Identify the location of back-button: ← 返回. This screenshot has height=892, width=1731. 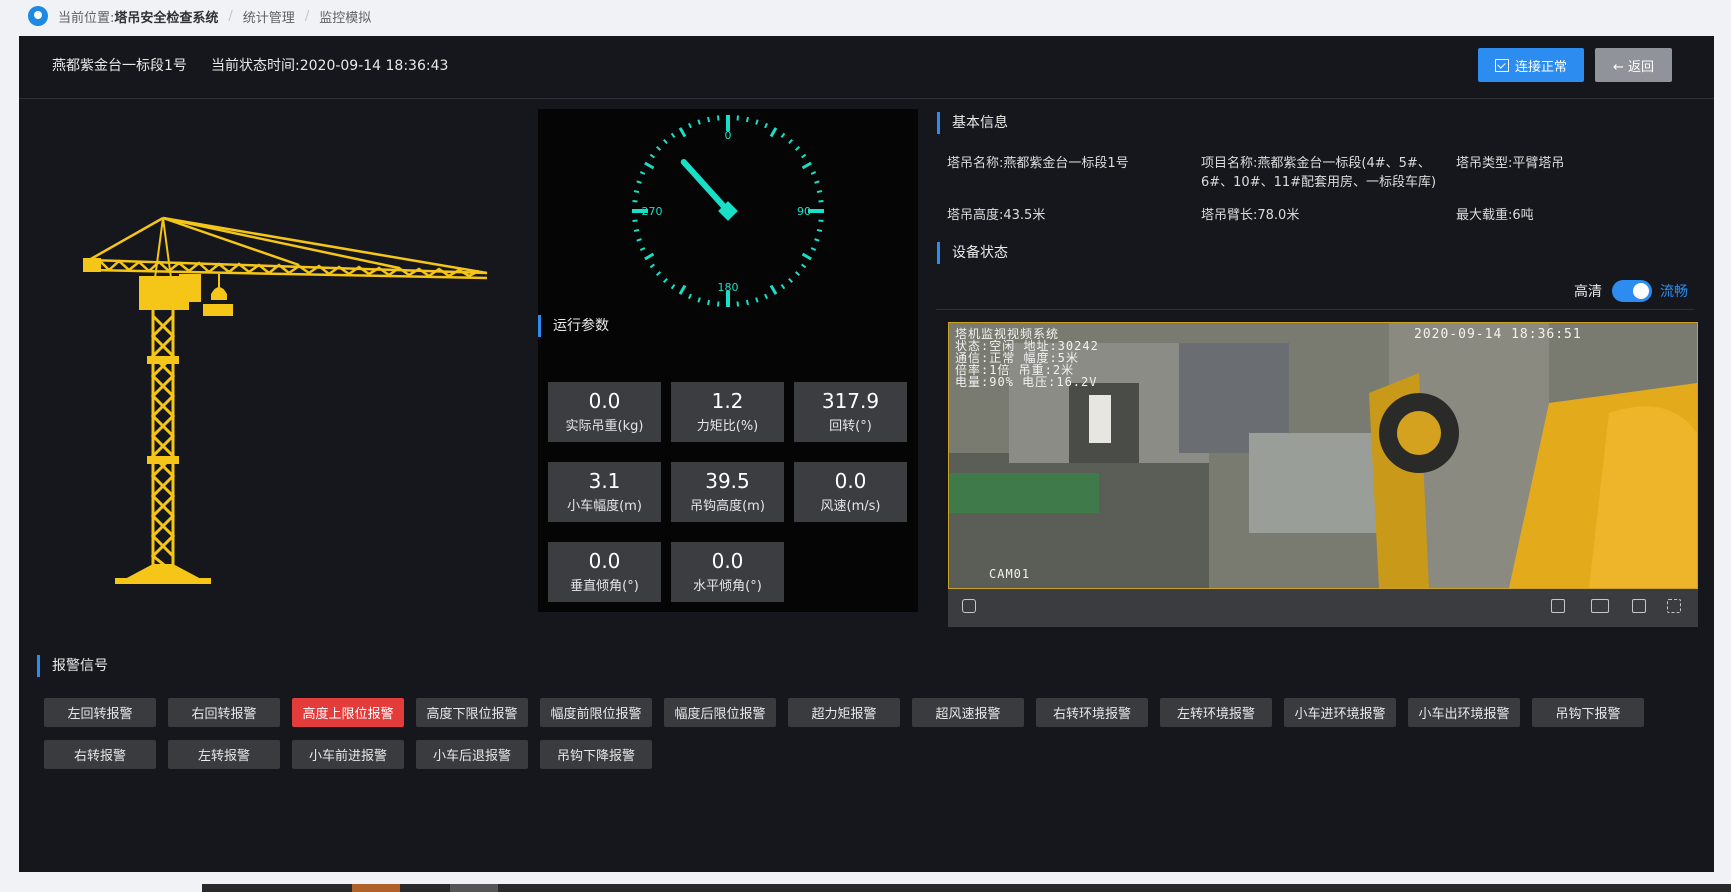
(1633, 65).